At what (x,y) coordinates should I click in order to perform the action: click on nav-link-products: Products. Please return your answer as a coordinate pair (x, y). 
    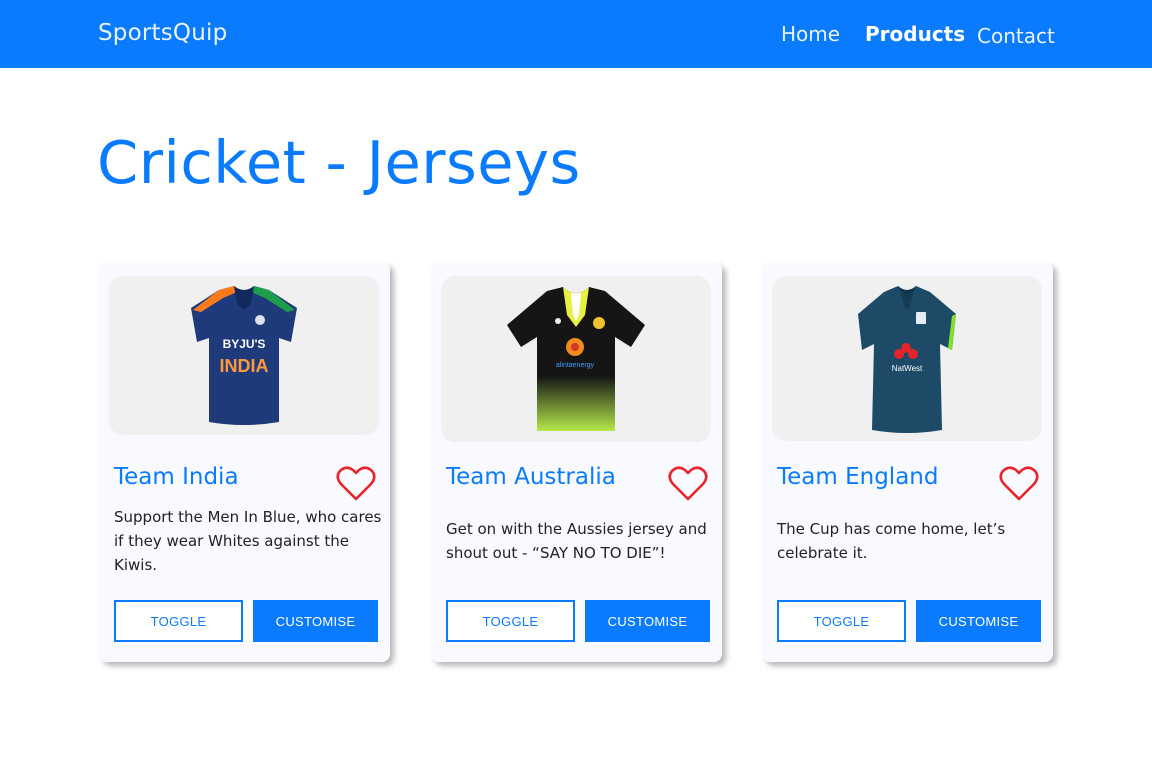
    Looking at the image, I should click on (915, 34).